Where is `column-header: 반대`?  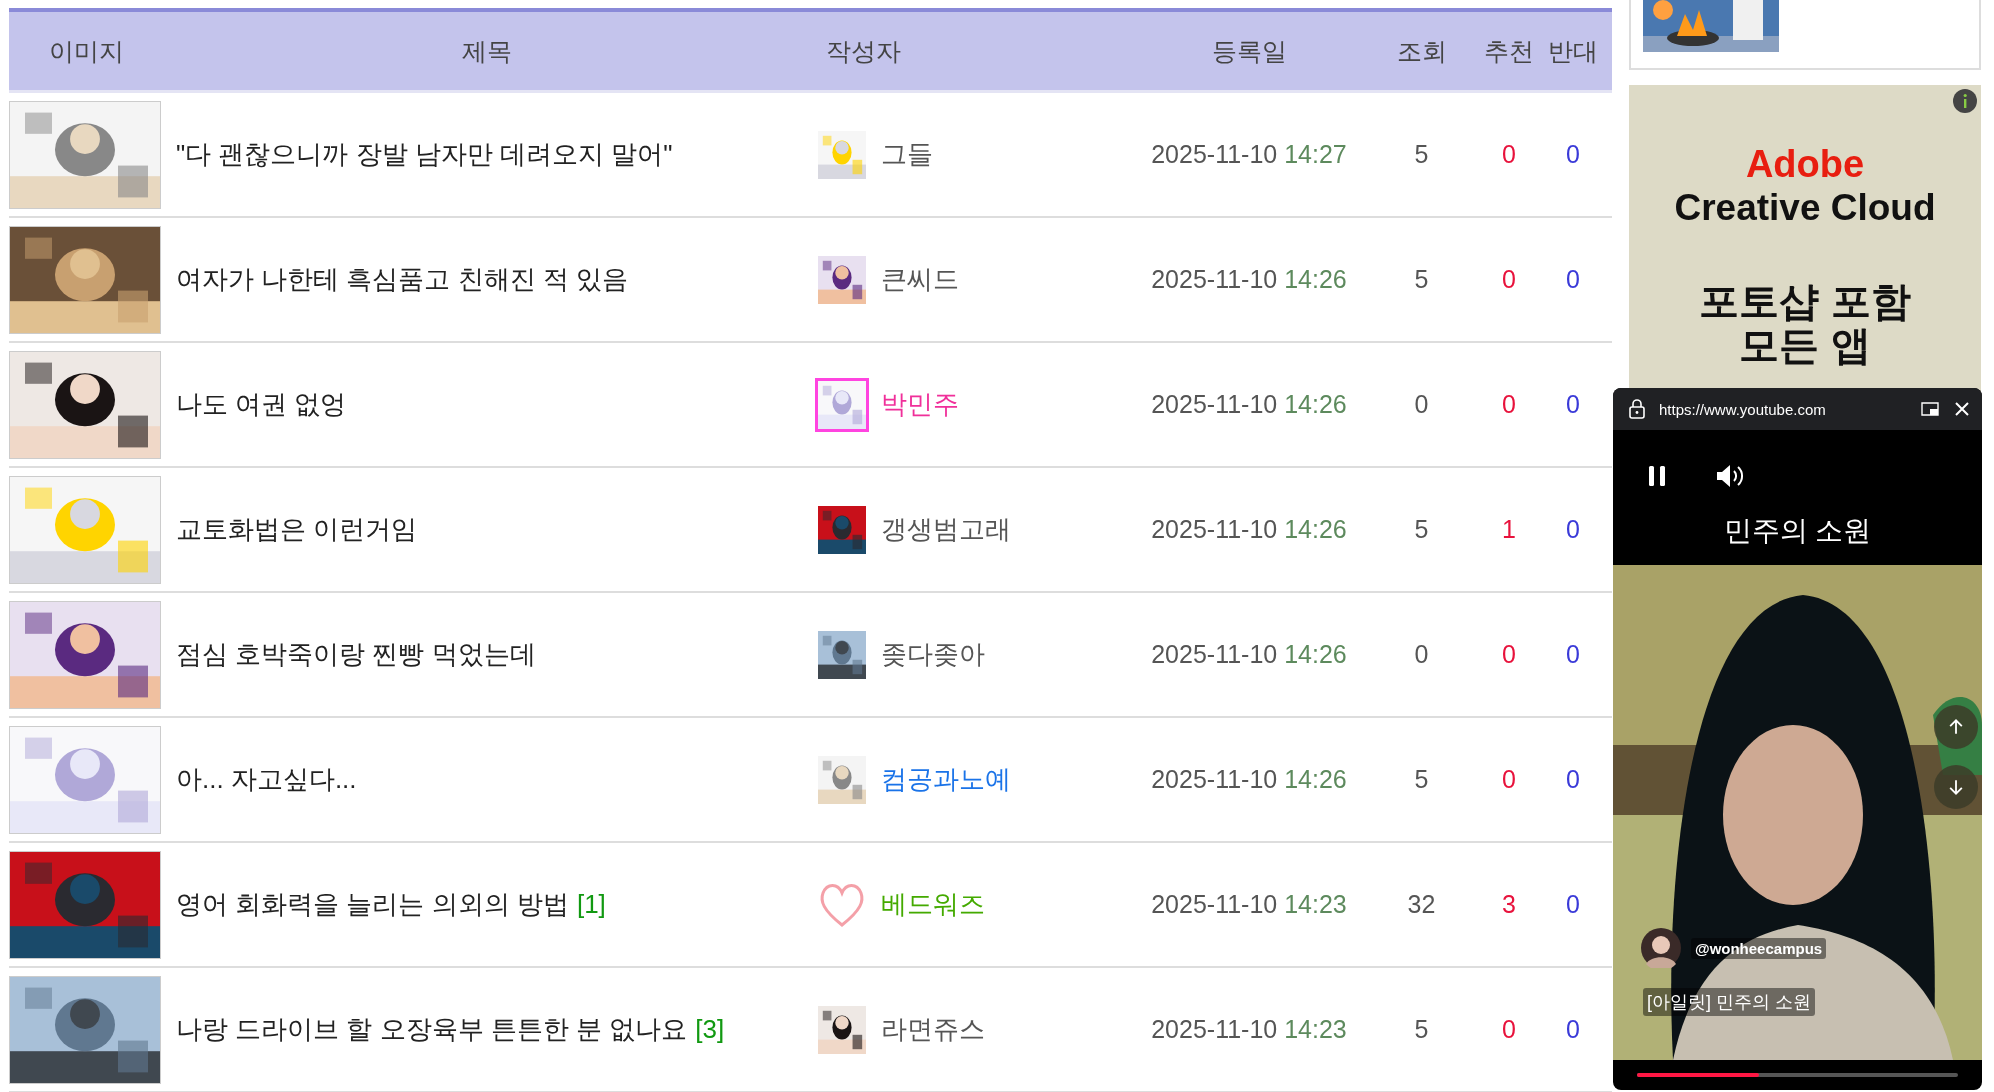 column-header: 반대 is located at coordinates (1573, 51).